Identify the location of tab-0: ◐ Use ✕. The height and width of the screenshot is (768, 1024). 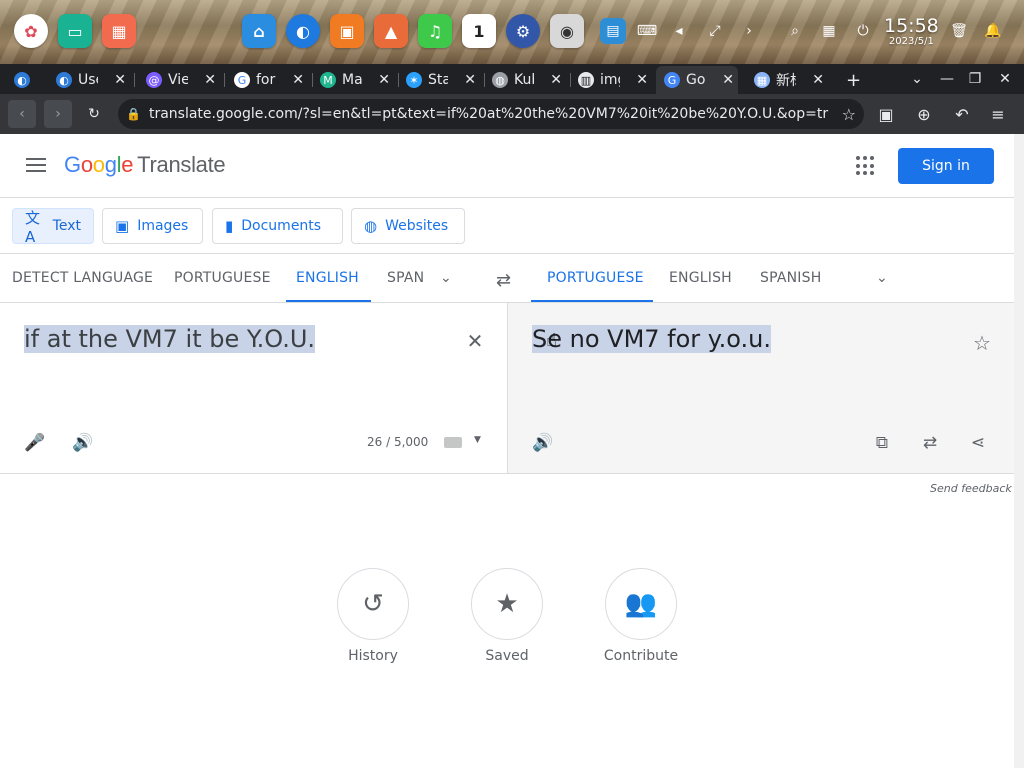
(89, 80).